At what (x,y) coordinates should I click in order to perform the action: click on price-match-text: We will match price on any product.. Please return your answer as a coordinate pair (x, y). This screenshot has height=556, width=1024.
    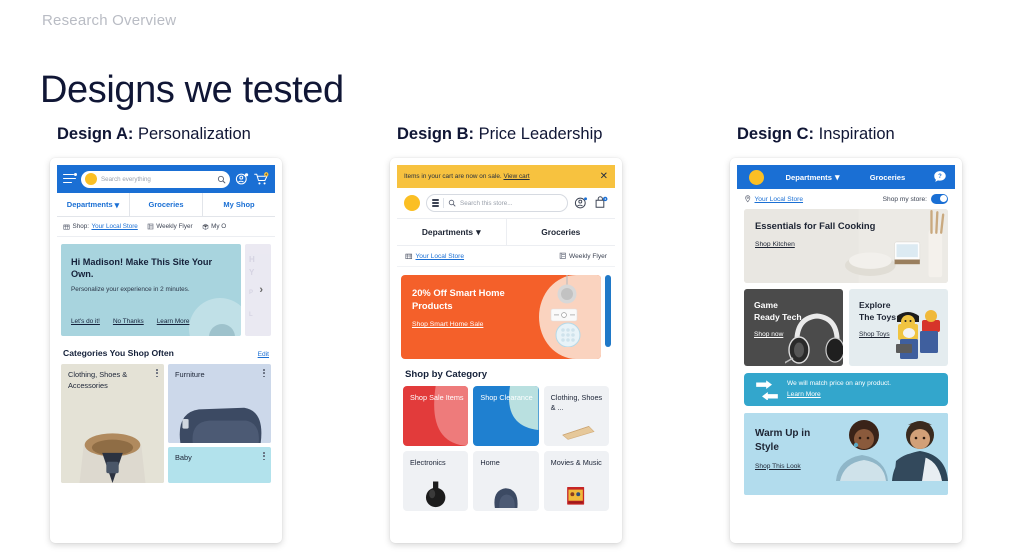
    Looking at the image, I should click on (839, 384).